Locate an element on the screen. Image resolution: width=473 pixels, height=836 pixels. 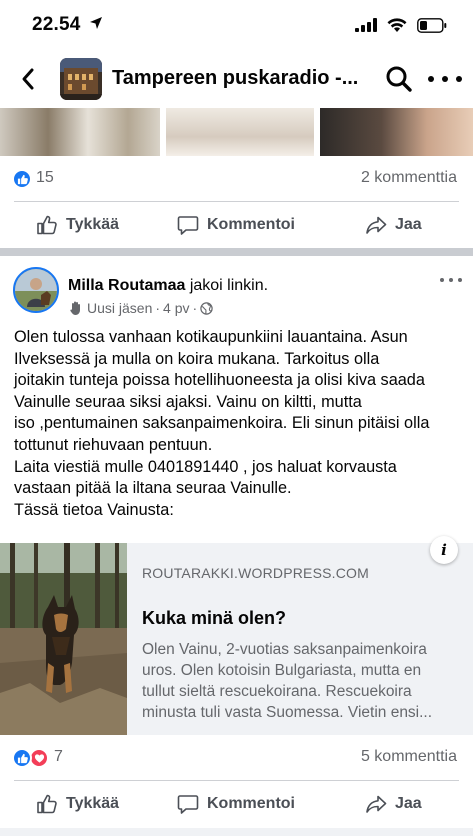
comment-count: 5 kommenttia is located at coordinates (409, 757).